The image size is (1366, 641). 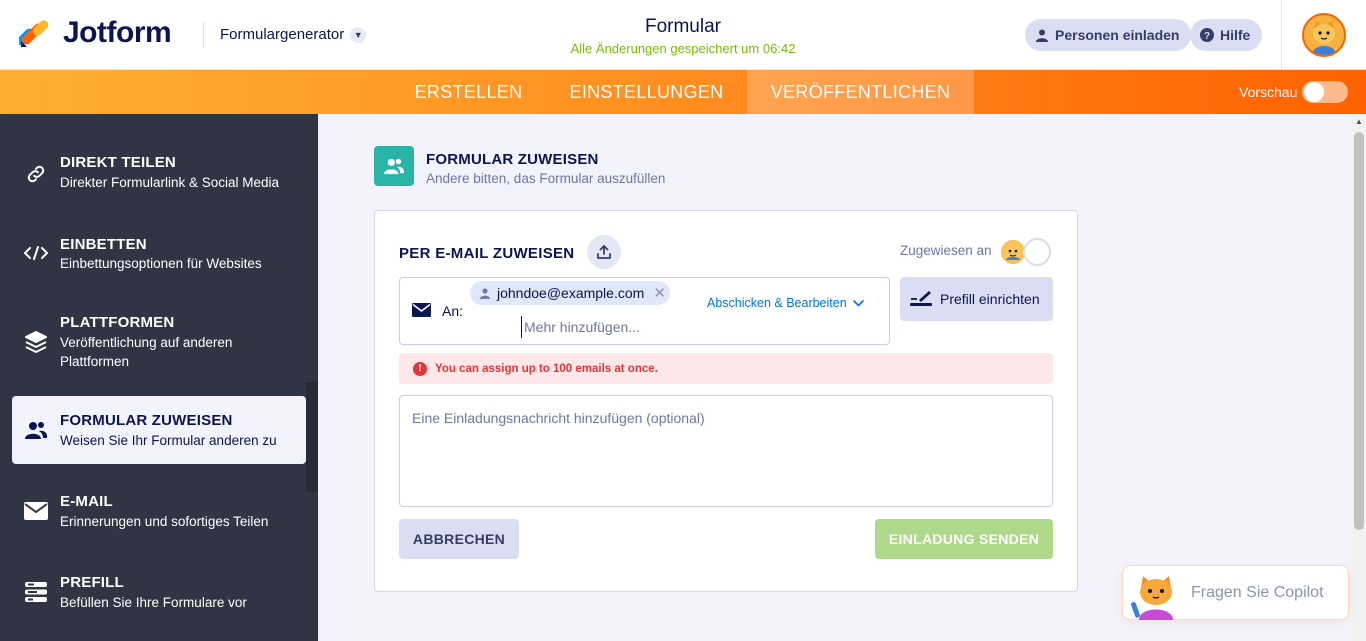 I want to click on toggle-knob, so click(x=1314, y=92).